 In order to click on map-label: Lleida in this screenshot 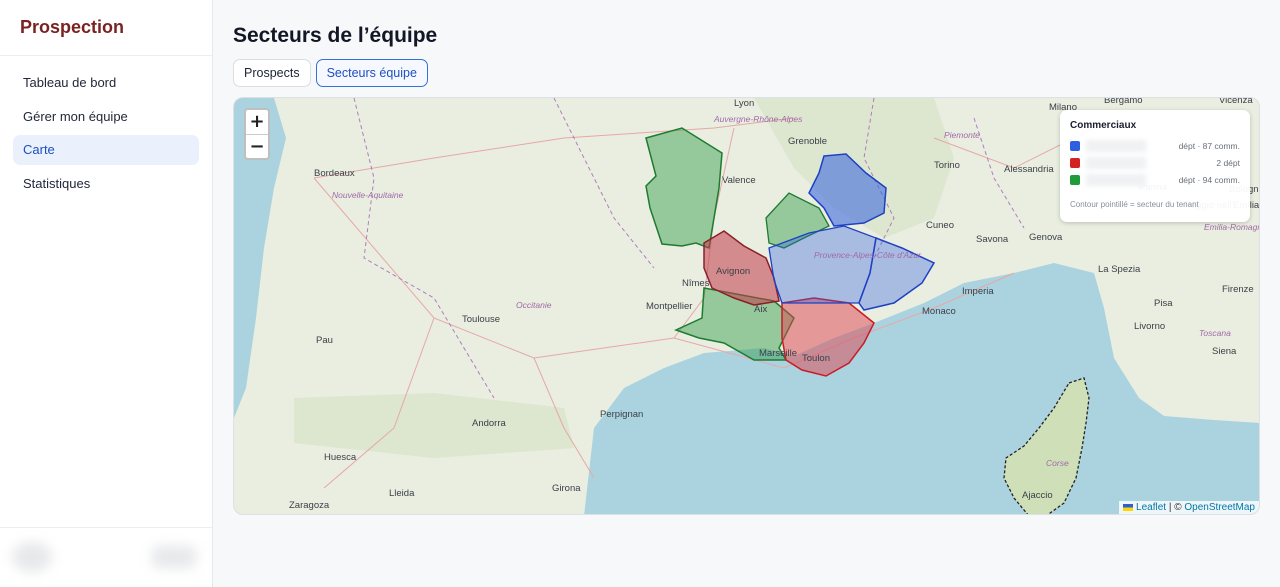, I will do `click(402, 493)`.